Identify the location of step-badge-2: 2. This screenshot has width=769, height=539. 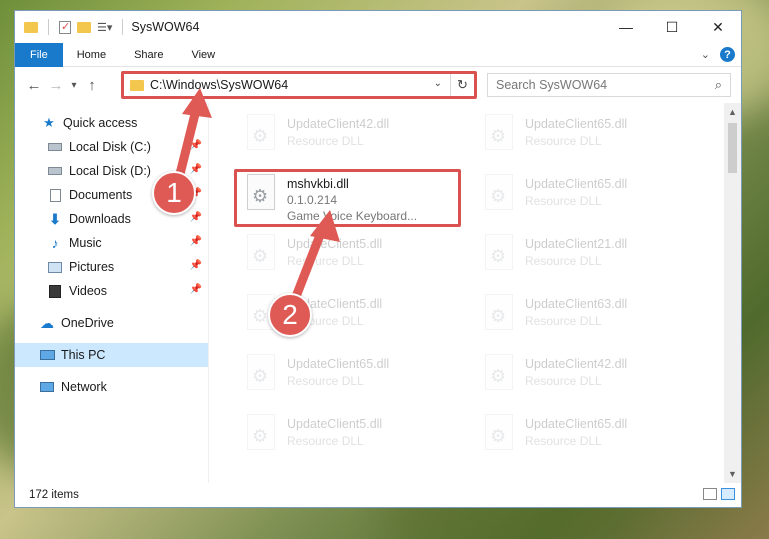
(290, 315).